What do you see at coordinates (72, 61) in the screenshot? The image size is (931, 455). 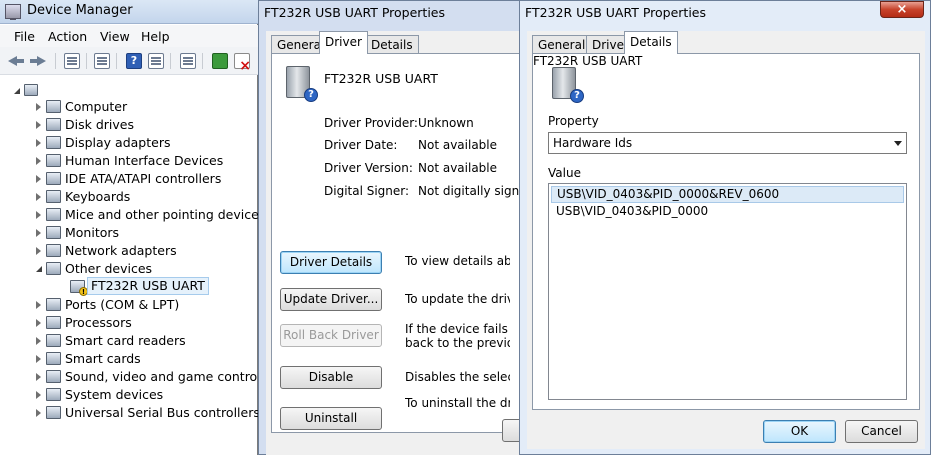 I see `show-hide-console-tree-icon` at bounding box center [72, 61].